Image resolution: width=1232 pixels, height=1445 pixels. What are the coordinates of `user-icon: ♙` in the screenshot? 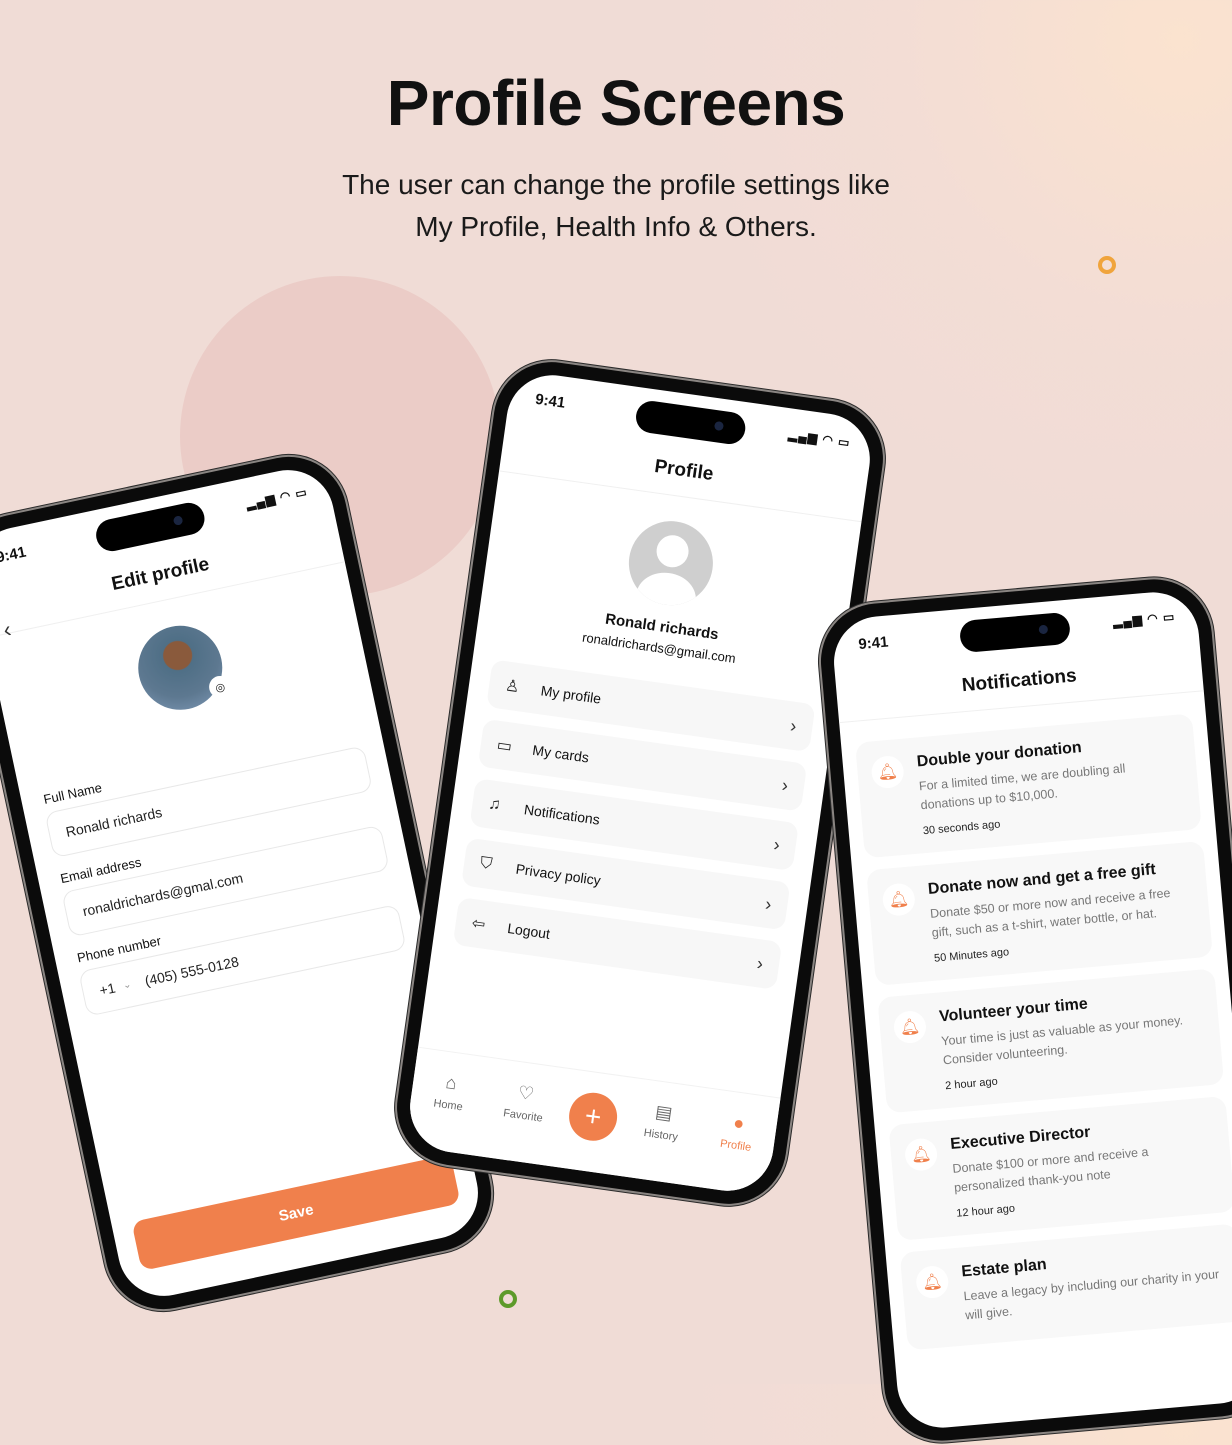 It's located at (512, 687).